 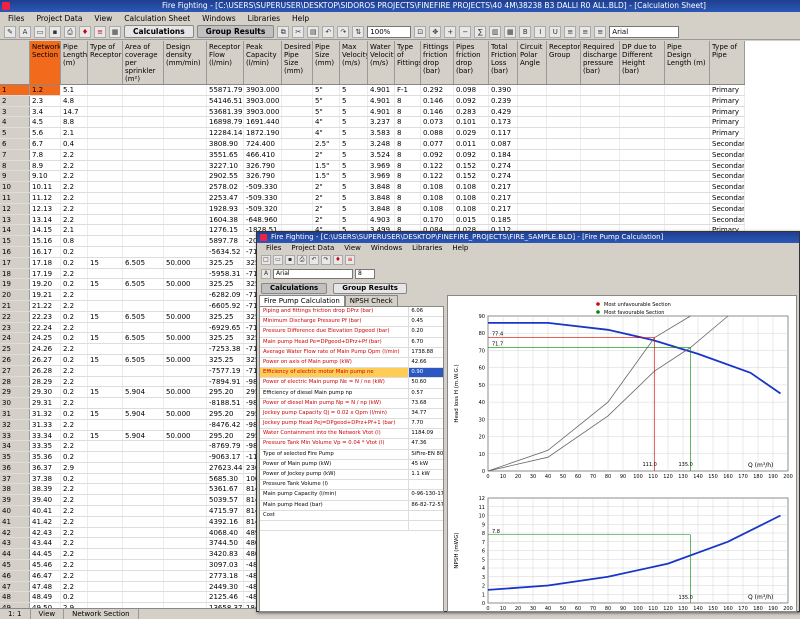 What do you see at coordinates (425, 424) in the screenshot?
I see `param-value: 7.70` at bounding box center [425, 424].